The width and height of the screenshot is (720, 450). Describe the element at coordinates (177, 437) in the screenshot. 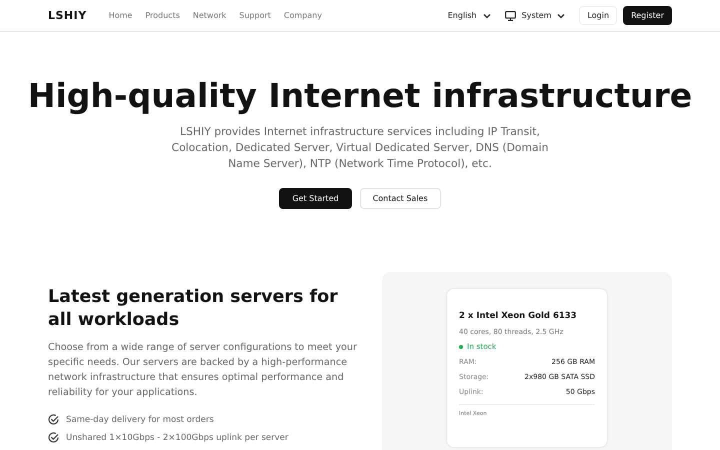

I see `feature-text: Unshared 1×10Gbps - 2×100Gbps uplink per server` at that location.